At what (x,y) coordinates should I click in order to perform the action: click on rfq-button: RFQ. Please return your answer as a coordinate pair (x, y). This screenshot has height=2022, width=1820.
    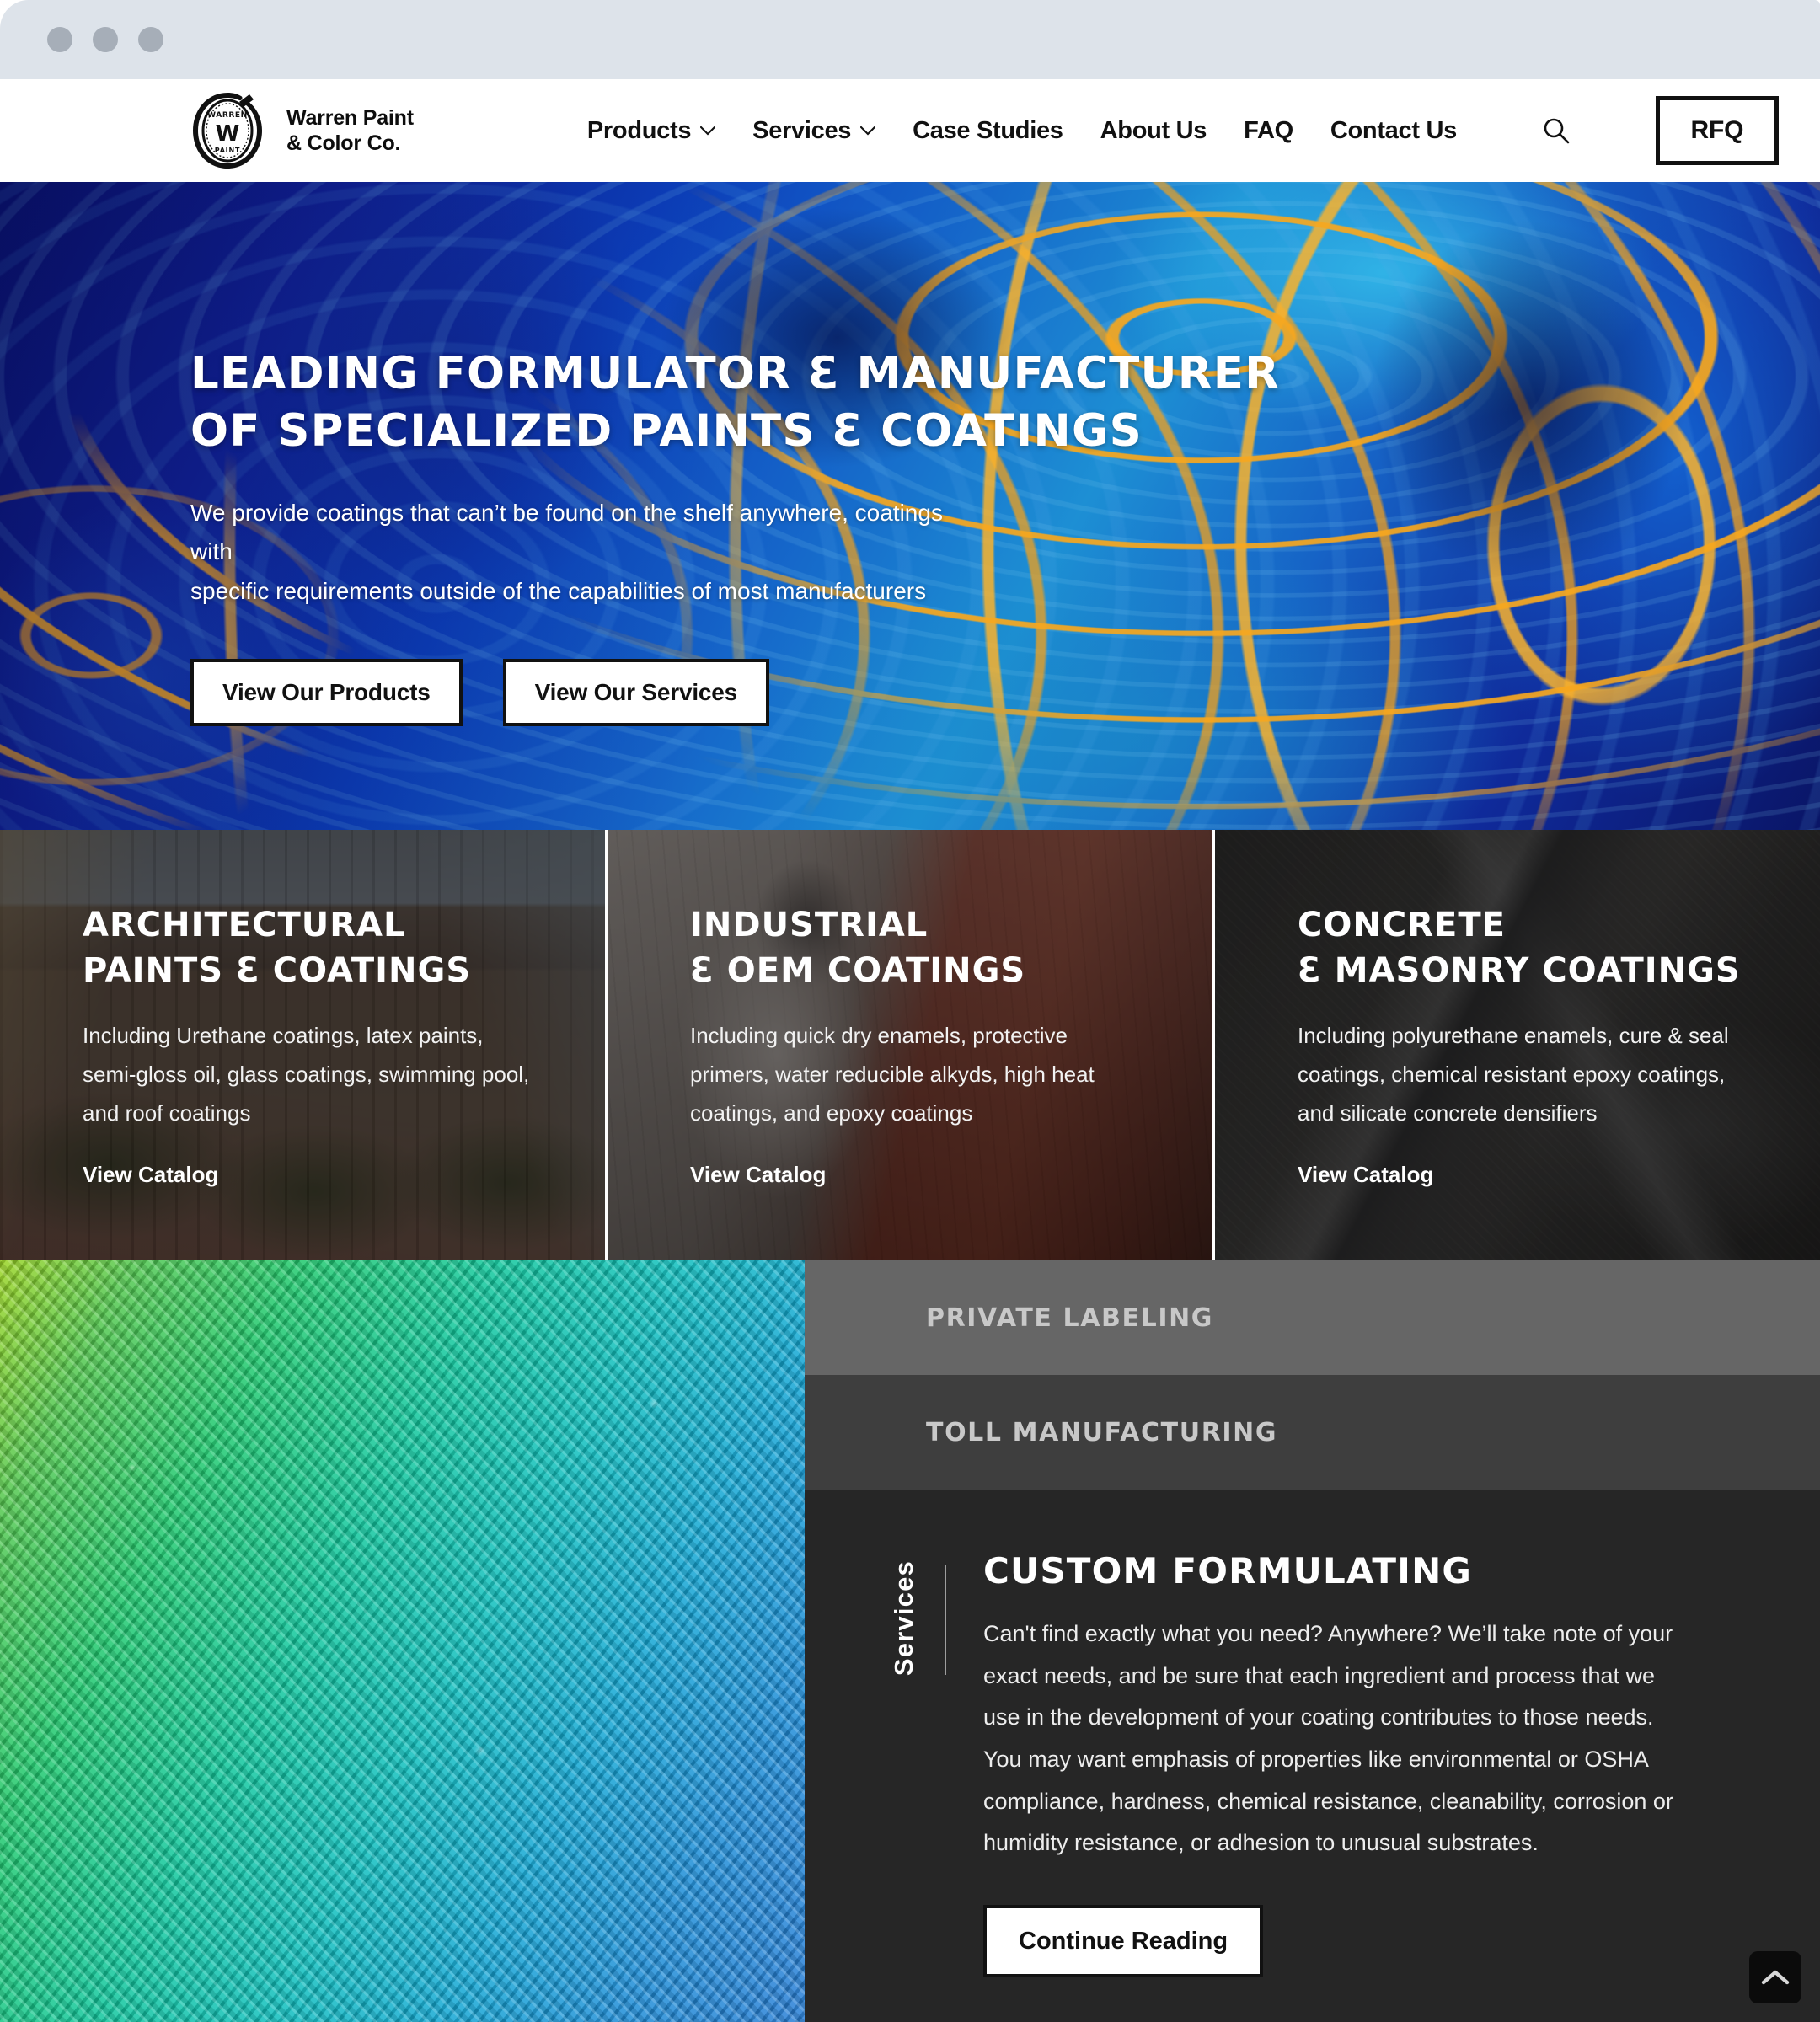
    Looking at the image, I should click on (1717, 130).